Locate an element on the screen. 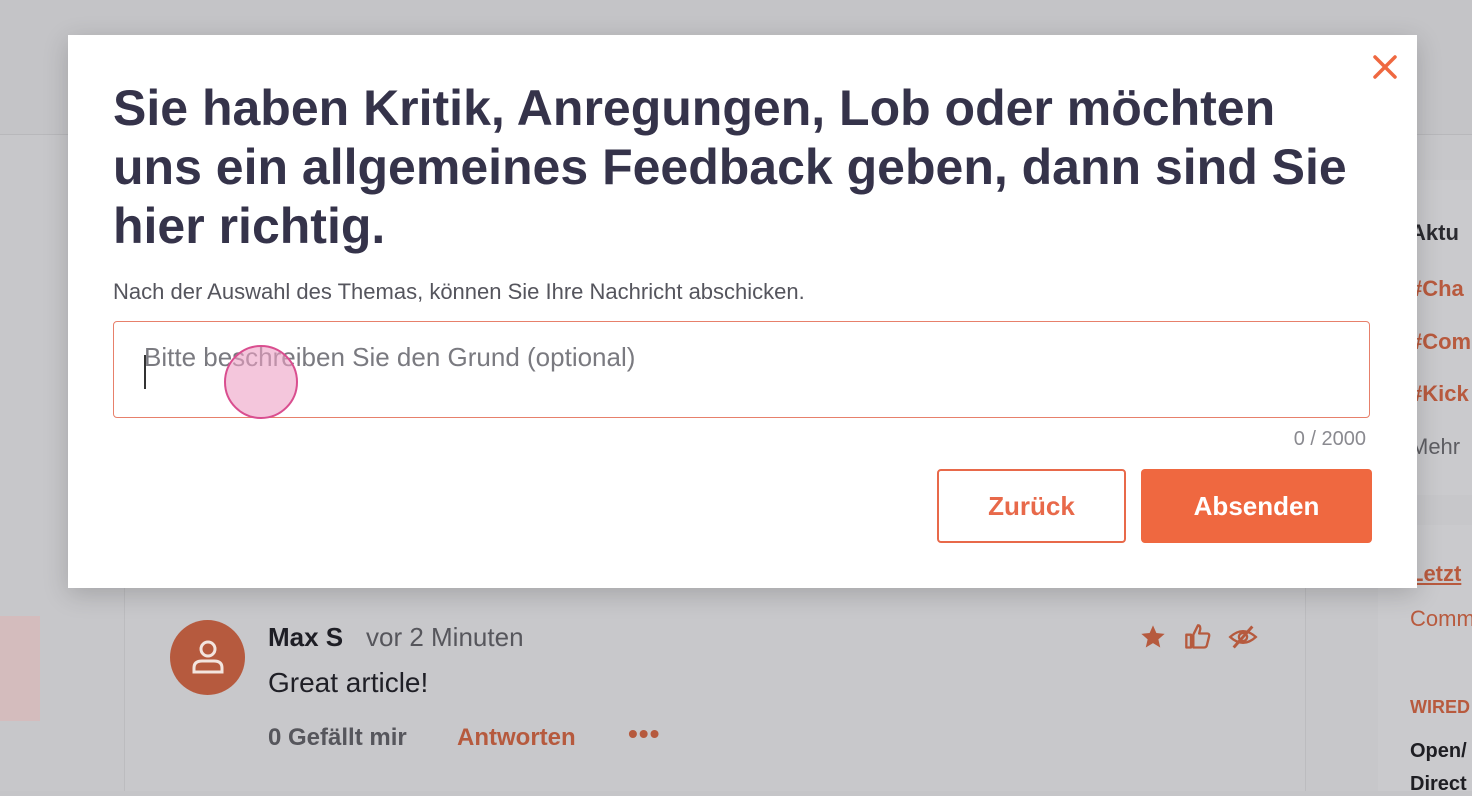 The height and width of the screenshot is (796, 1472). comment-likes: 0 Gefällt mir is located at coordinates (337, 738).